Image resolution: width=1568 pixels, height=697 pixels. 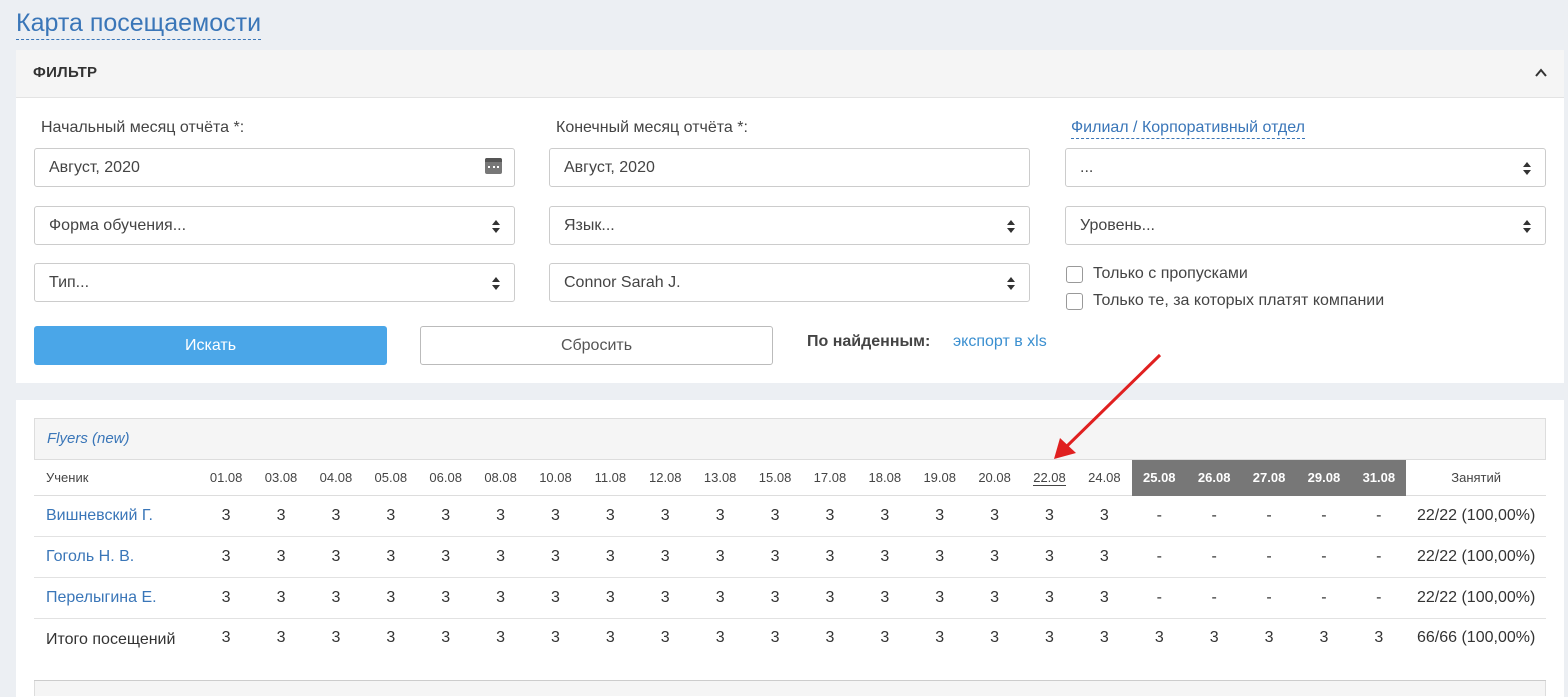 I want to click on date-column-header: 22.08, so click(x=1049, y=478).